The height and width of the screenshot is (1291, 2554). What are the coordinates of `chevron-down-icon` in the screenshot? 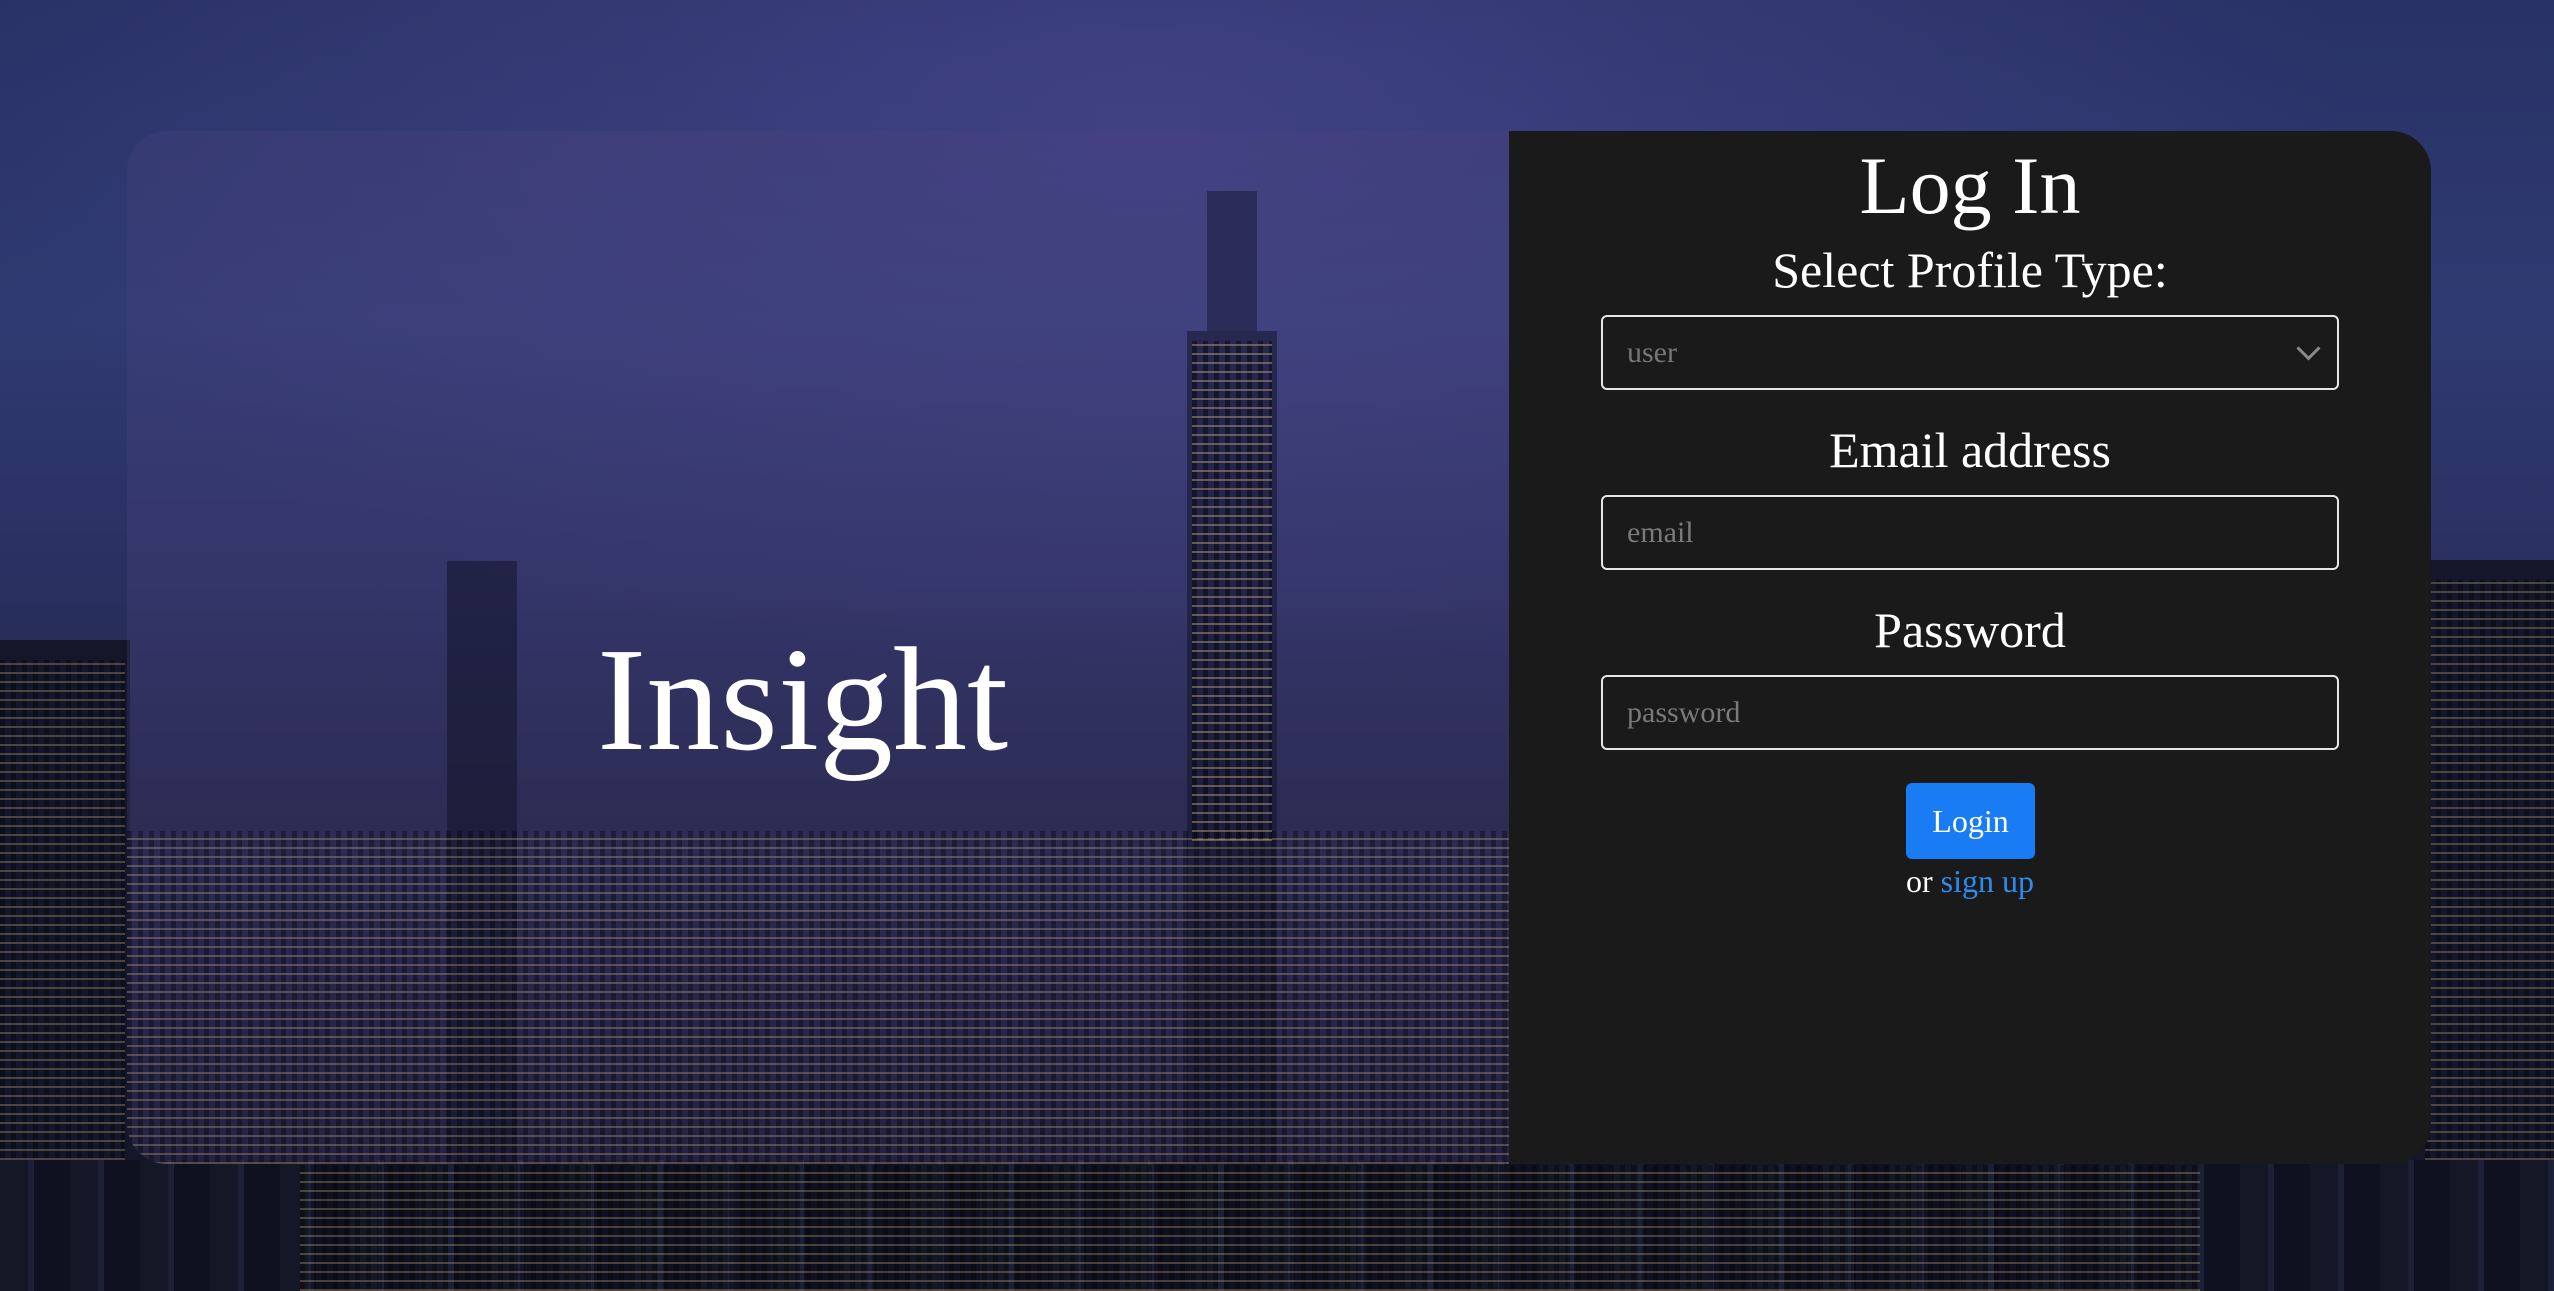 It's located at (2308, 348).